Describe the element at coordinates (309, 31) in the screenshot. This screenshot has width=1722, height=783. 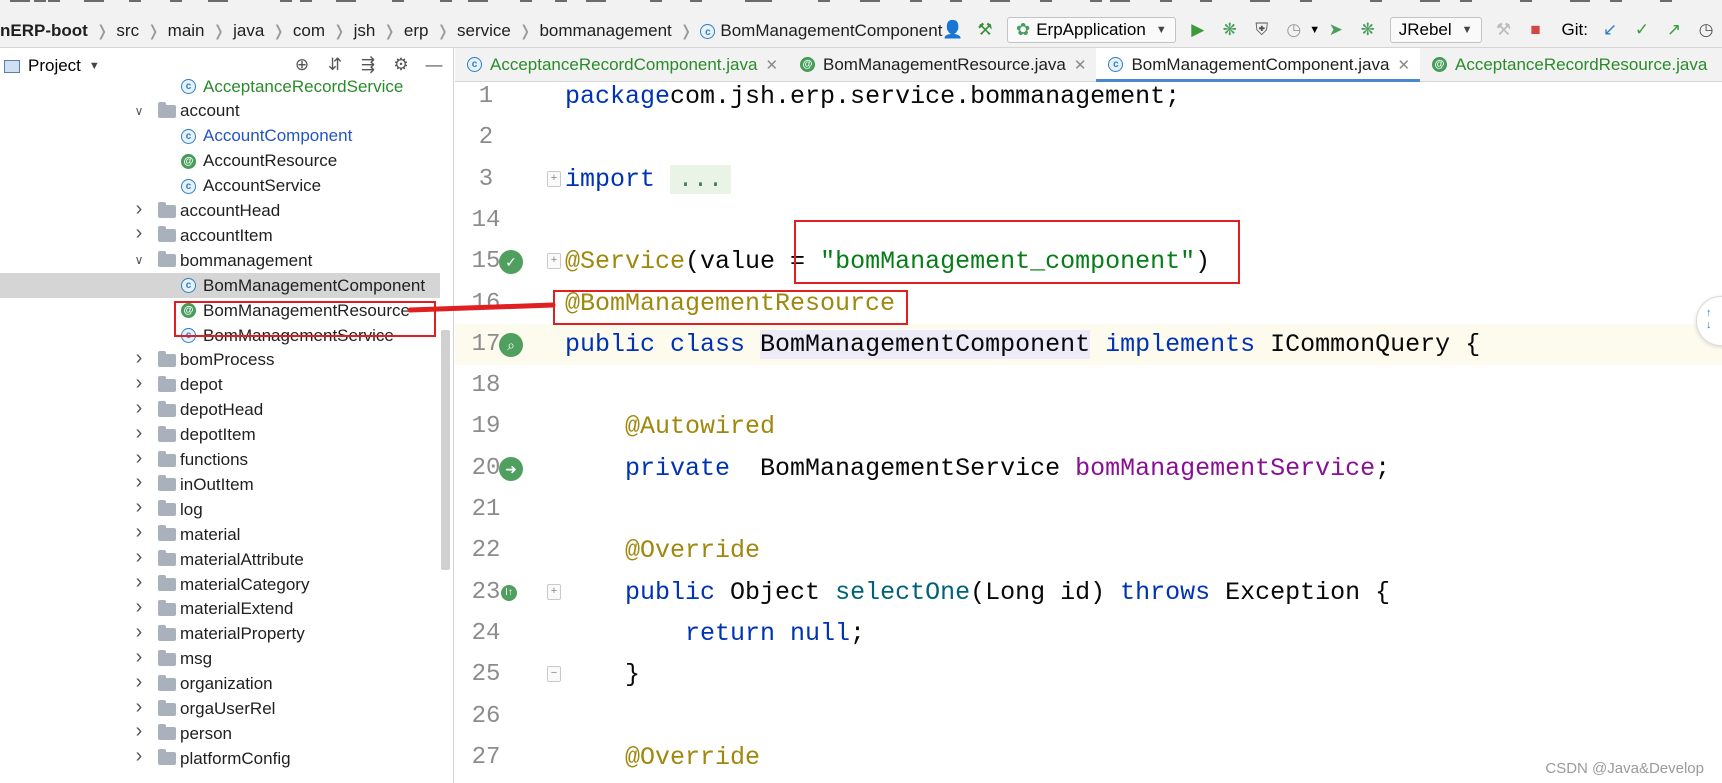
I see `breadcrumb-item: com` at that location.